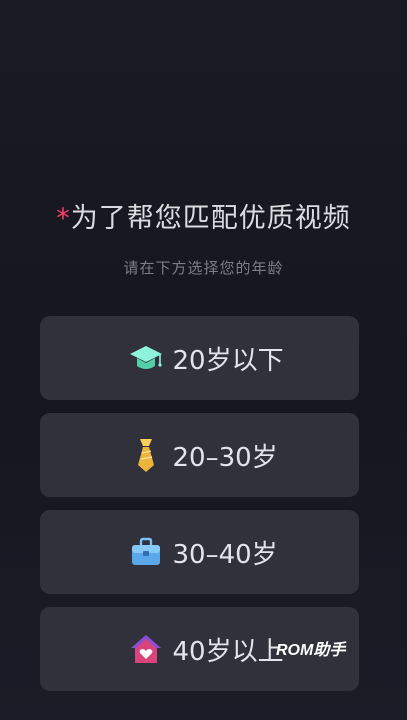 The height and width of the screenshot is (720, 407). Describe the element at coordinates (228, 651) in the screenshot. I see `age-option-label: 40岁以上` at that location.